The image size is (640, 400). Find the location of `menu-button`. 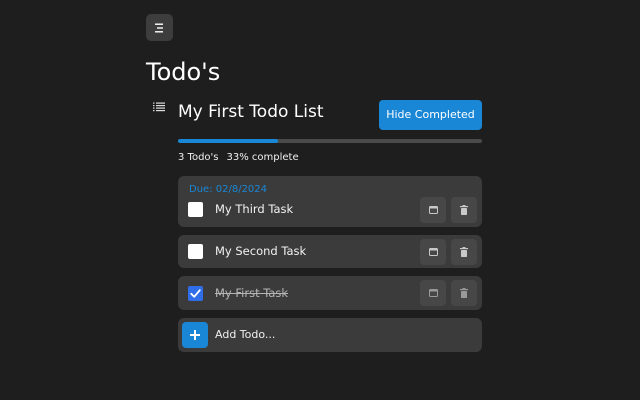

menu-button is located at coordinates (159, 27).